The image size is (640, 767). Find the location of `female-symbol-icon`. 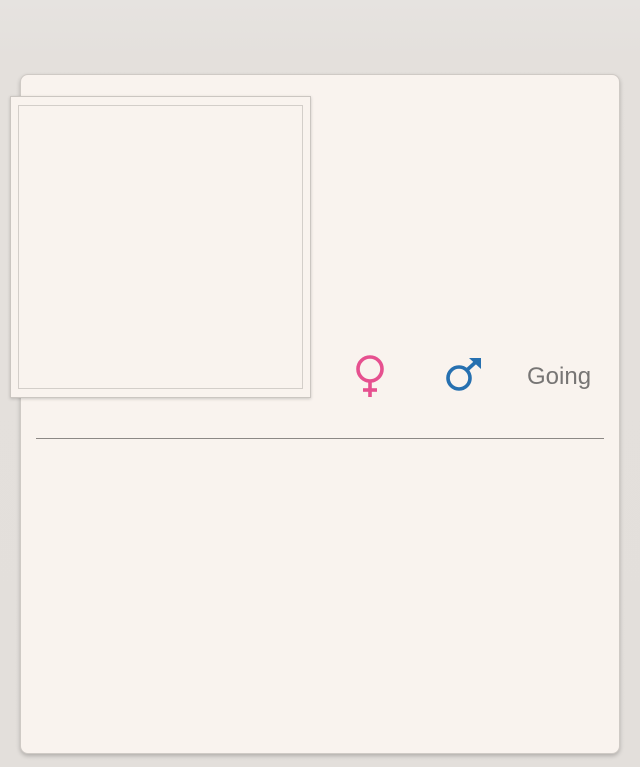

female-symbol-icon is located at coordinates (370, 376).